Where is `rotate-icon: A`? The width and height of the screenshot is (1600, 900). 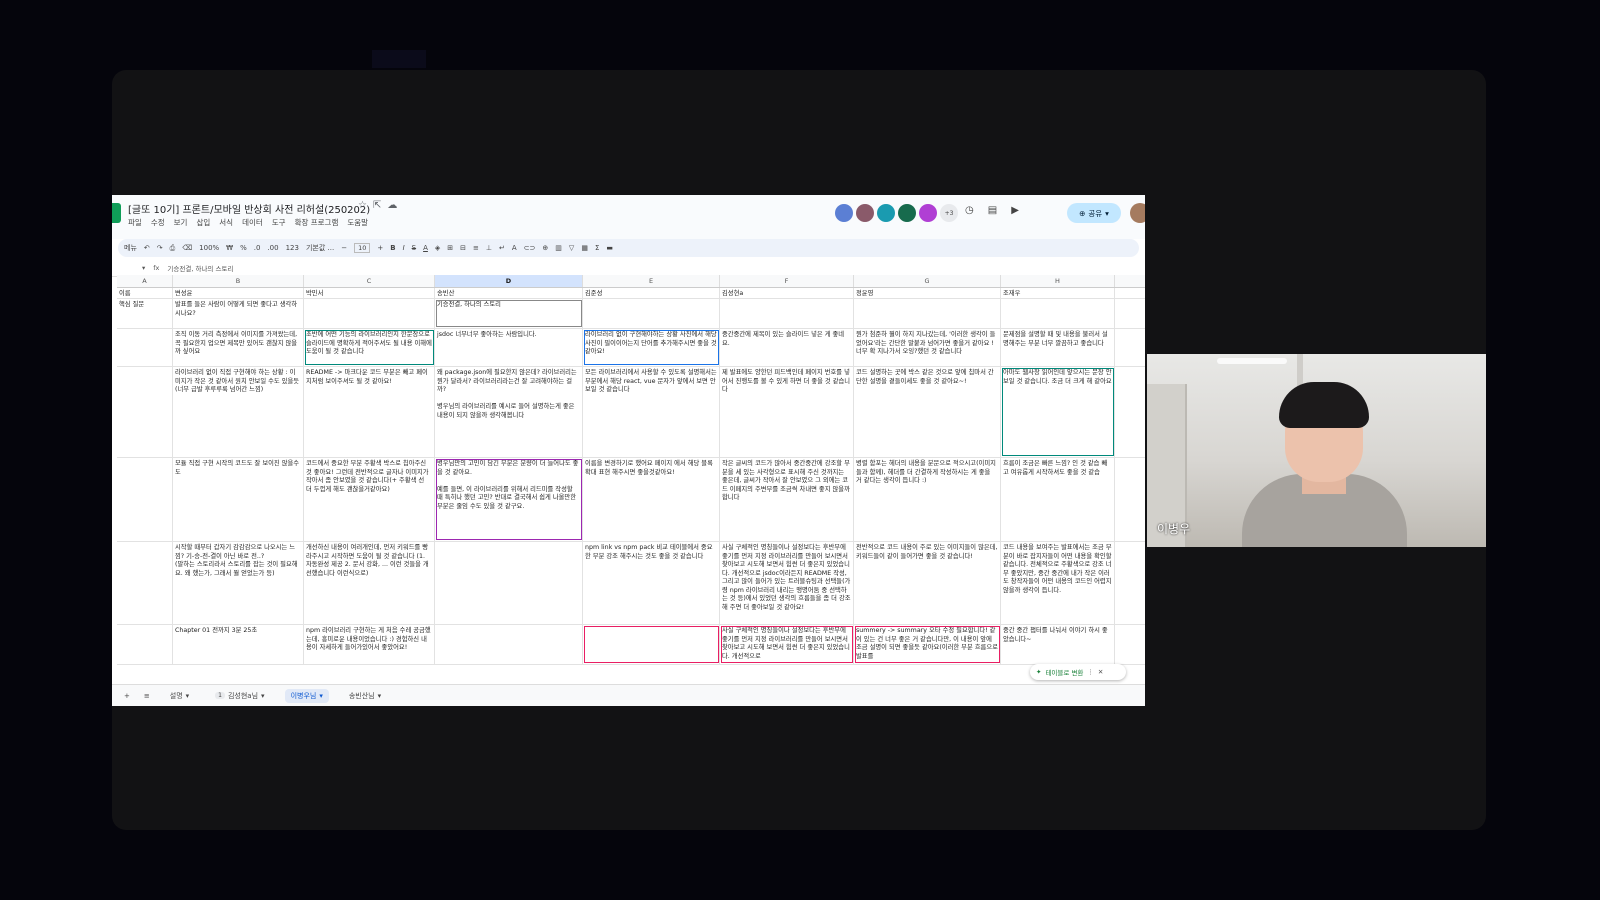
rotate-icon: A is located at coordinates (514, 248).